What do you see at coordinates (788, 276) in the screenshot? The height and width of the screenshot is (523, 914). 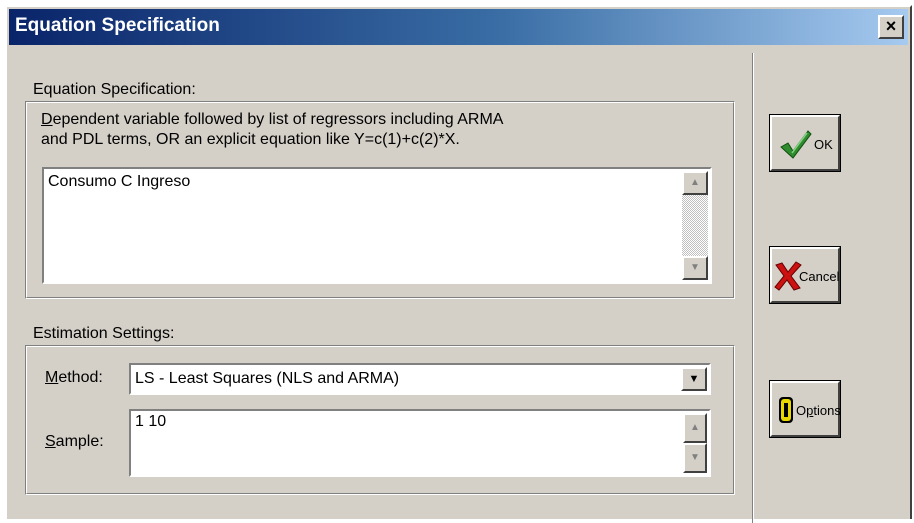 I see `red-x-icon` at bounding box center [788, 276].